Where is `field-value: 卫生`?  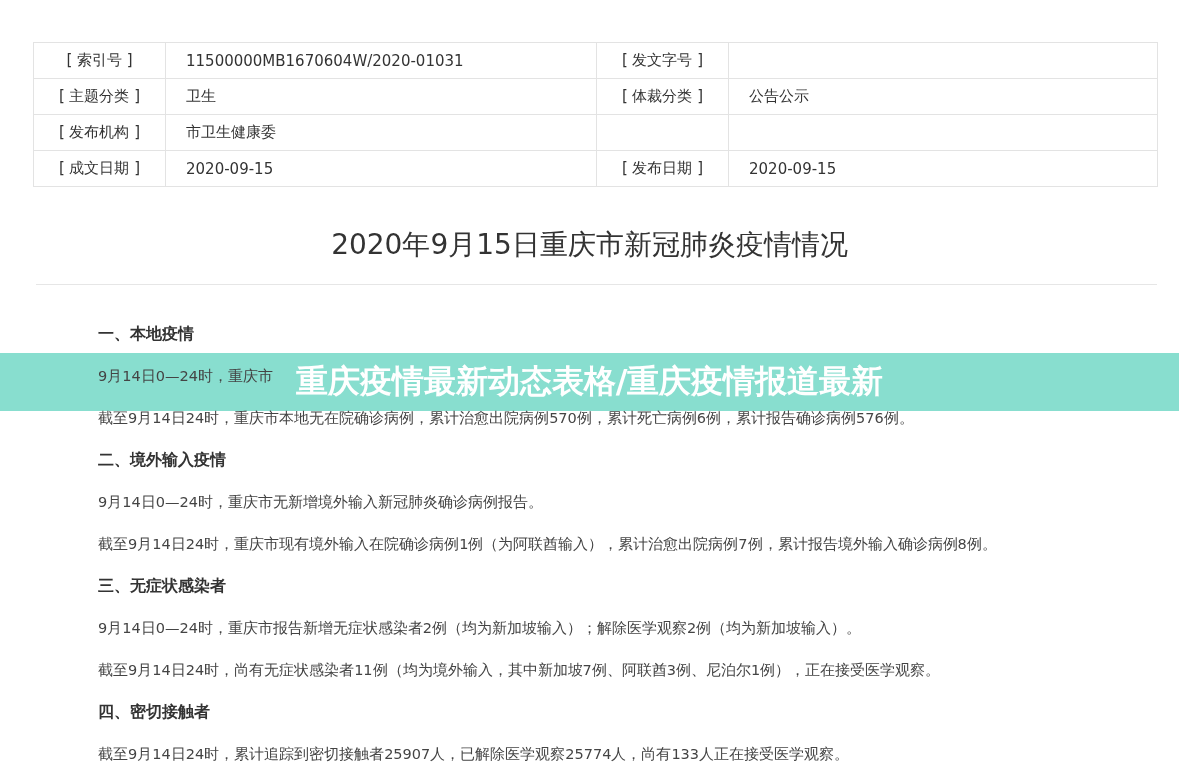 field-value: 卫生 is located at coordinates (201, 96).